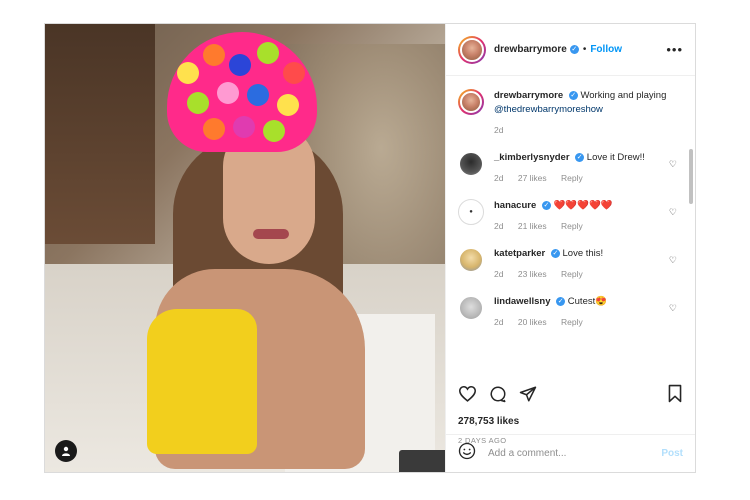 The image size is (750, 500). What do you see at coordinates (548, 109) in the screenshot?
I see `caption-mention: @thedrewbarrymoreshow` at bounding box center [548, 109].